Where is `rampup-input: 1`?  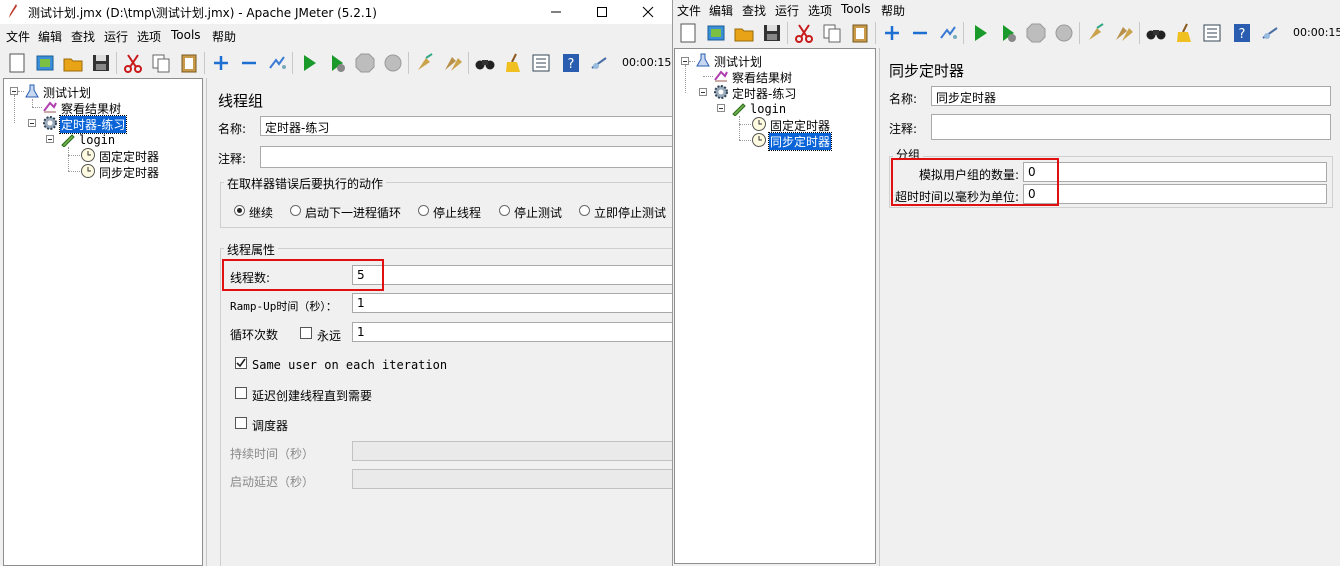 rampup-input: 1 is located at coordinates (512, 303).